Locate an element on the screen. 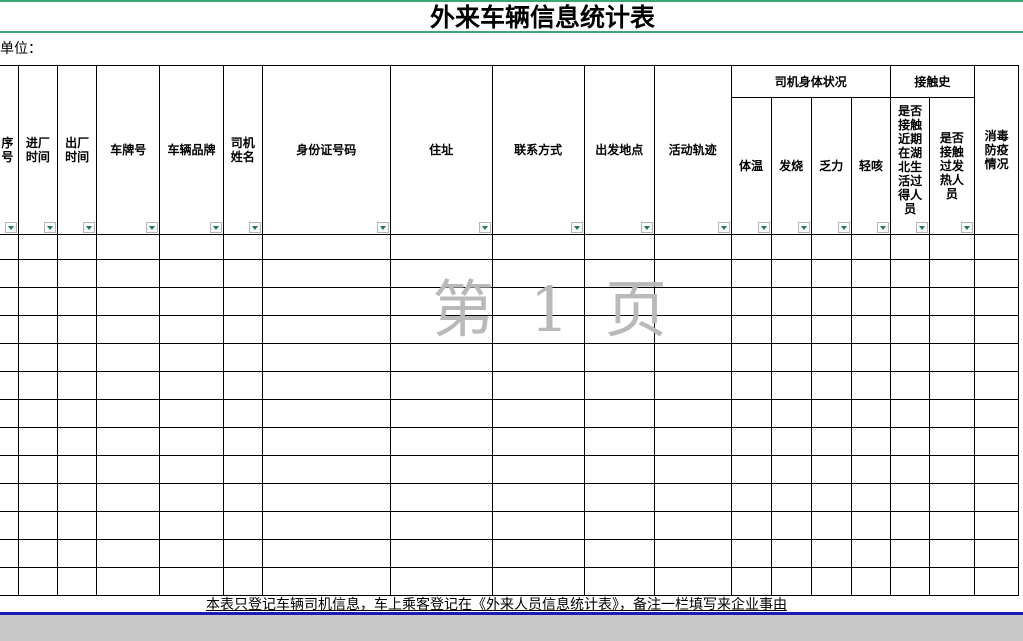  col-header-contact: 联系方式 is located at coordinates (538, 150).